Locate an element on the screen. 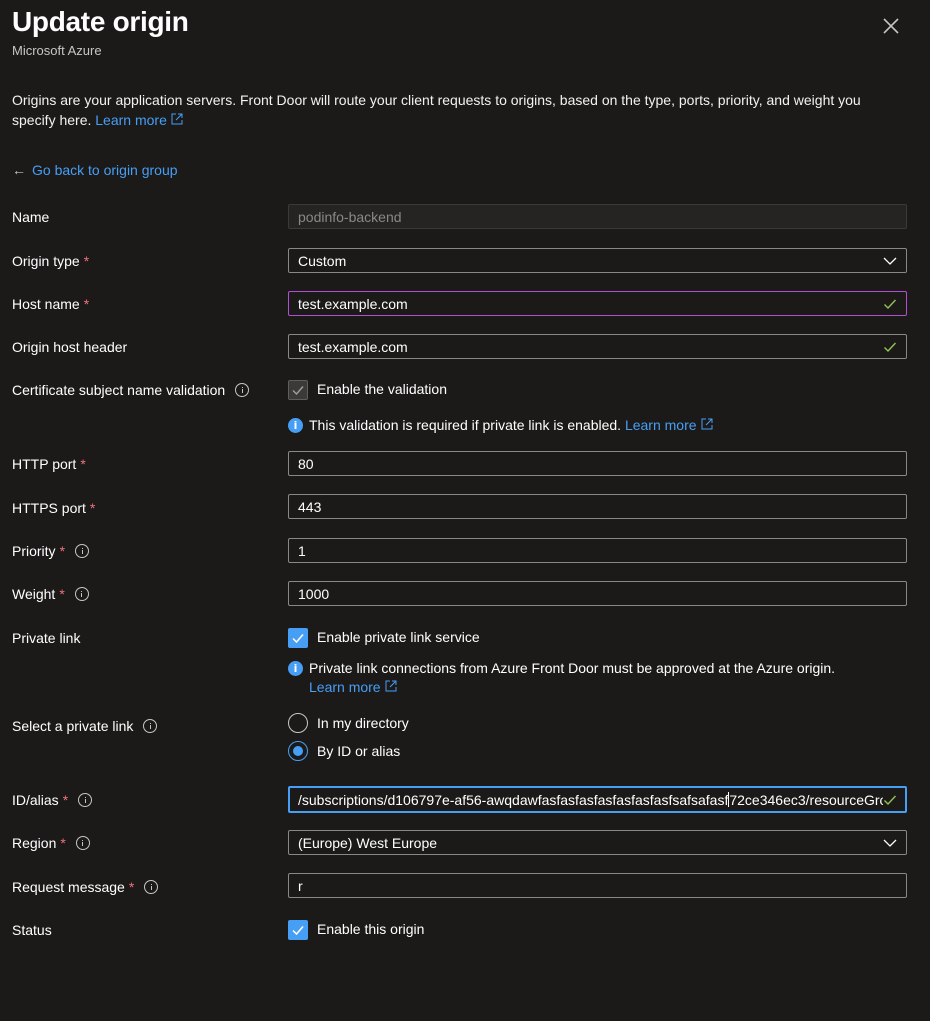  https-port-input: 443 is located at coordinates (597, 506).